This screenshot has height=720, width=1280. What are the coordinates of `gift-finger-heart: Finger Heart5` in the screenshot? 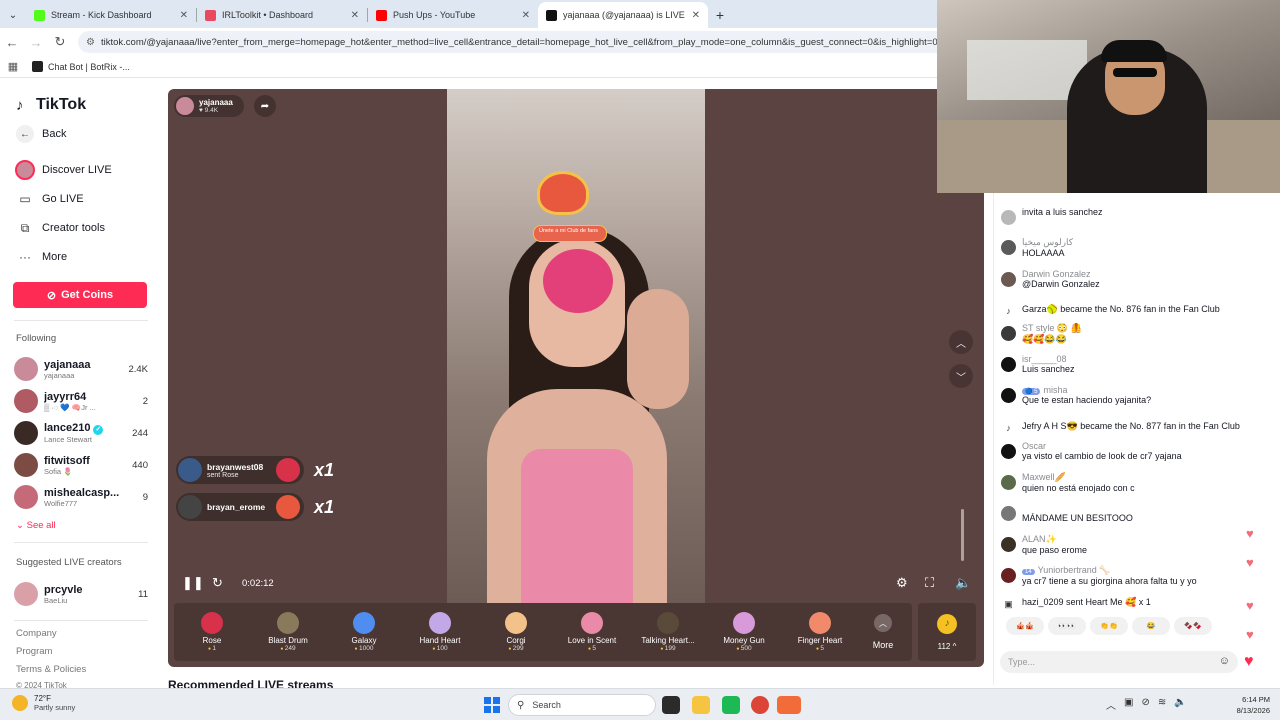 It's located at (820, 632).